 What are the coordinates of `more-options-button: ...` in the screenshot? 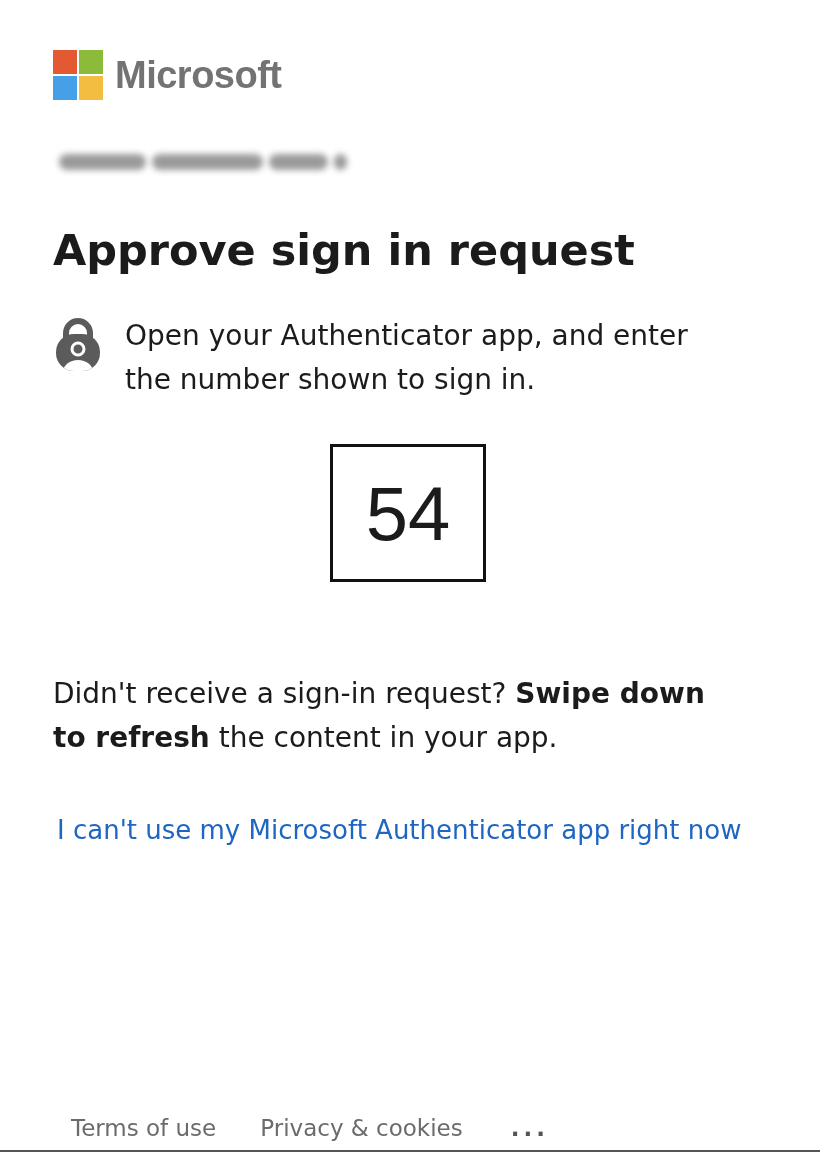 It's located at (529, 1128).